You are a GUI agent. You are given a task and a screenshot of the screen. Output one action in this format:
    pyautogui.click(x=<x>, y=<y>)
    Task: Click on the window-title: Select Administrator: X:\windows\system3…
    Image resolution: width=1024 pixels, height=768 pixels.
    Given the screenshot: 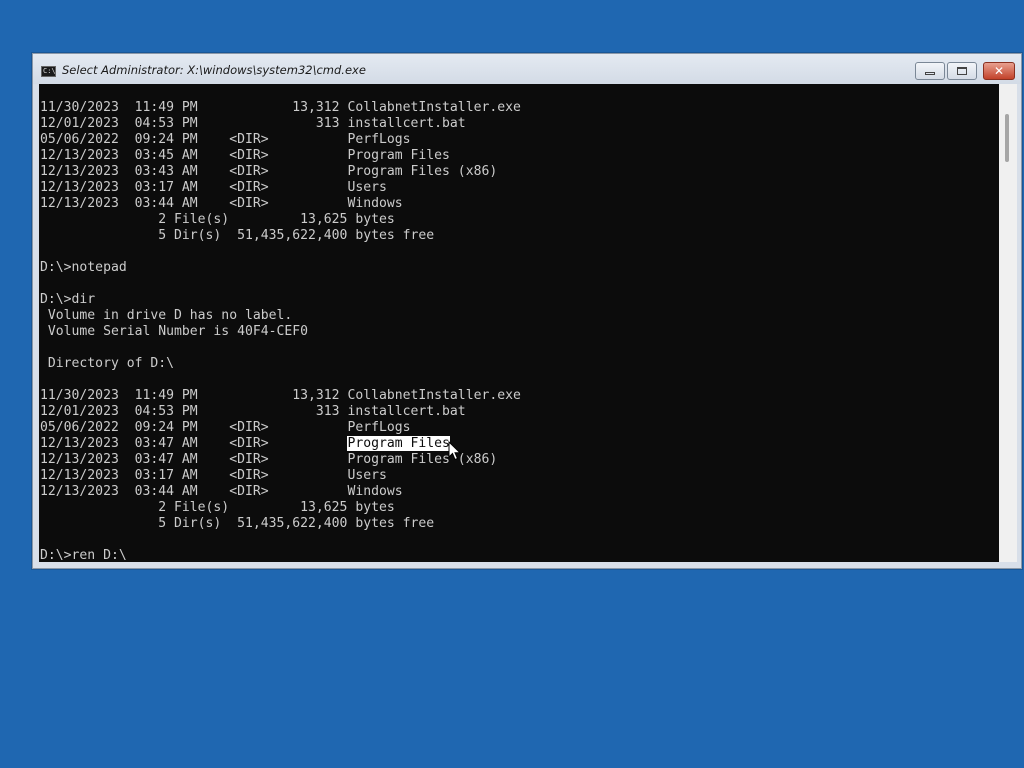 What is the action you would take?
    pyautogui.click(x=214, y=70)
    